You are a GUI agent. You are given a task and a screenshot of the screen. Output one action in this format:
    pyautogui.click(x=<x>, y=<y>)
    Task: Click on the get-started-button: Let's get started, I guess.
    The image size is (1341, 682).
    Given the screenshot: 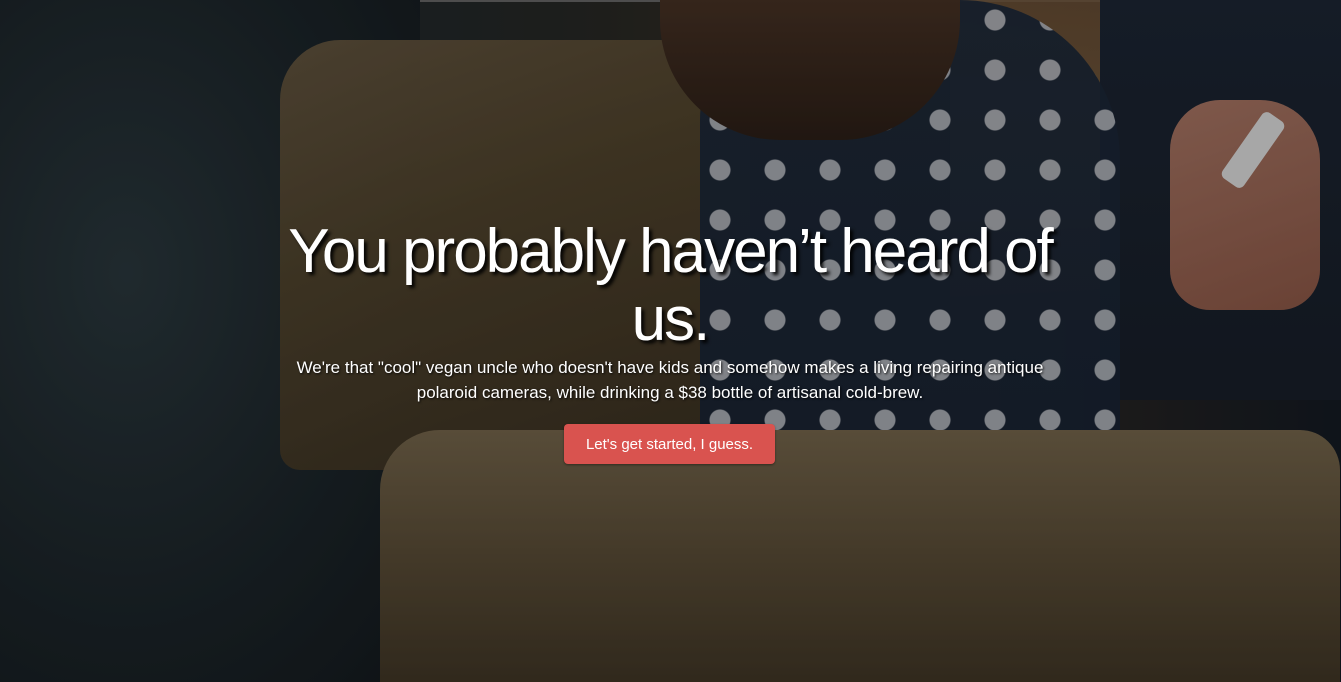 What is the action you would take?
    pyautogui.click(x=669, y=444)
    